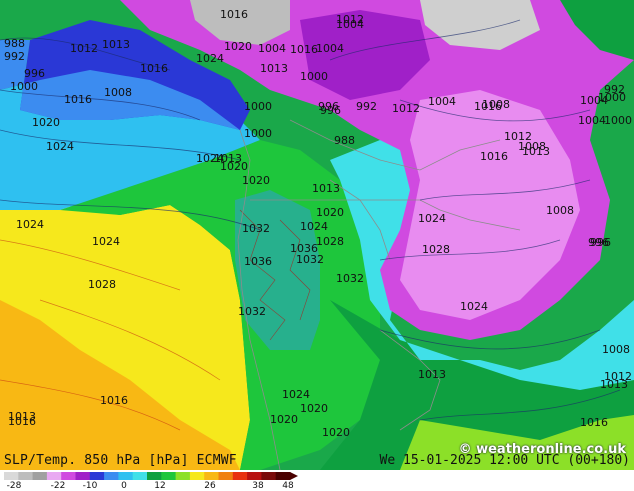 This screenshot has height=491, width=634. Describe the element at coordinates (258, 261) in the screenshot. I see `isobar-label: 1036` at that location.